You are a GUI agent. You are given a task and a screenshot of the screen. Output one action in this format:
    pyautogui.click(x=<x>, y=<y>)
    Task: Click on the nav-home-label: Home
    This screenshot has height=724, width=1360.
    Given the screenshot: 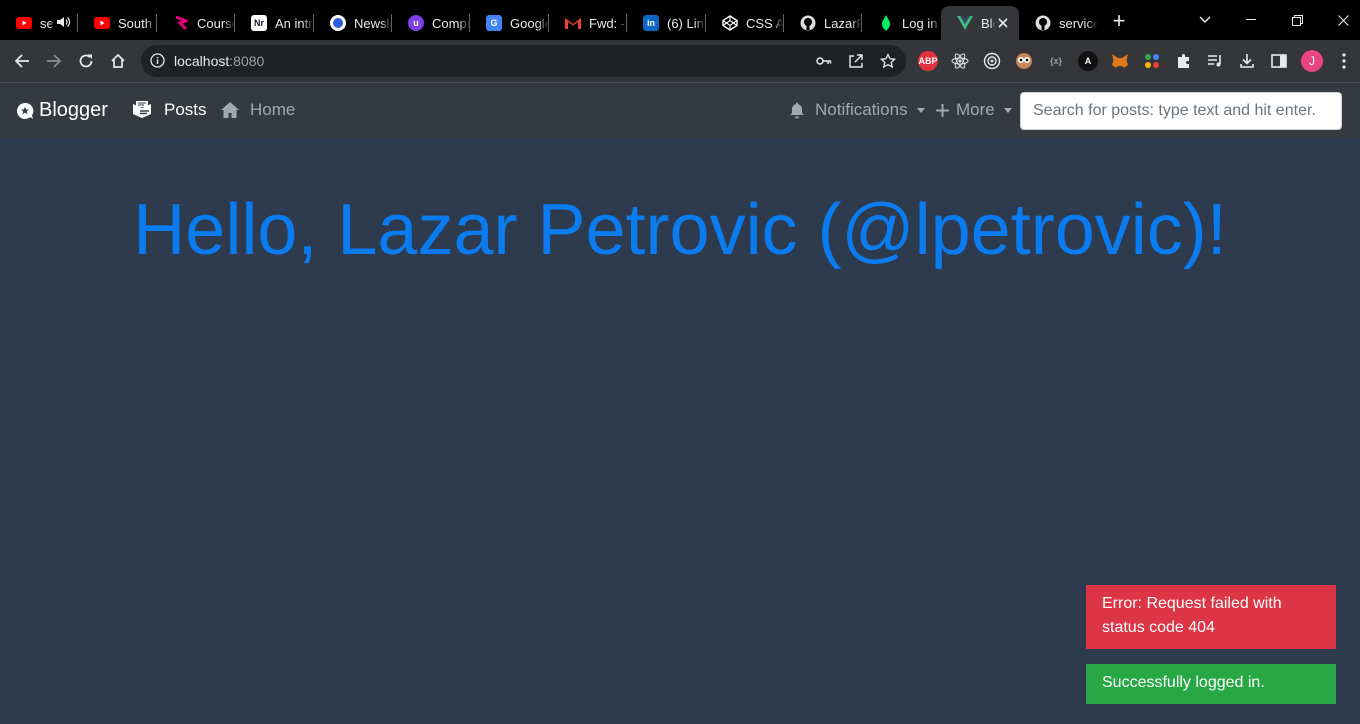 What is the action you would take?
    pyautogui.click(x=273, y=109)
    